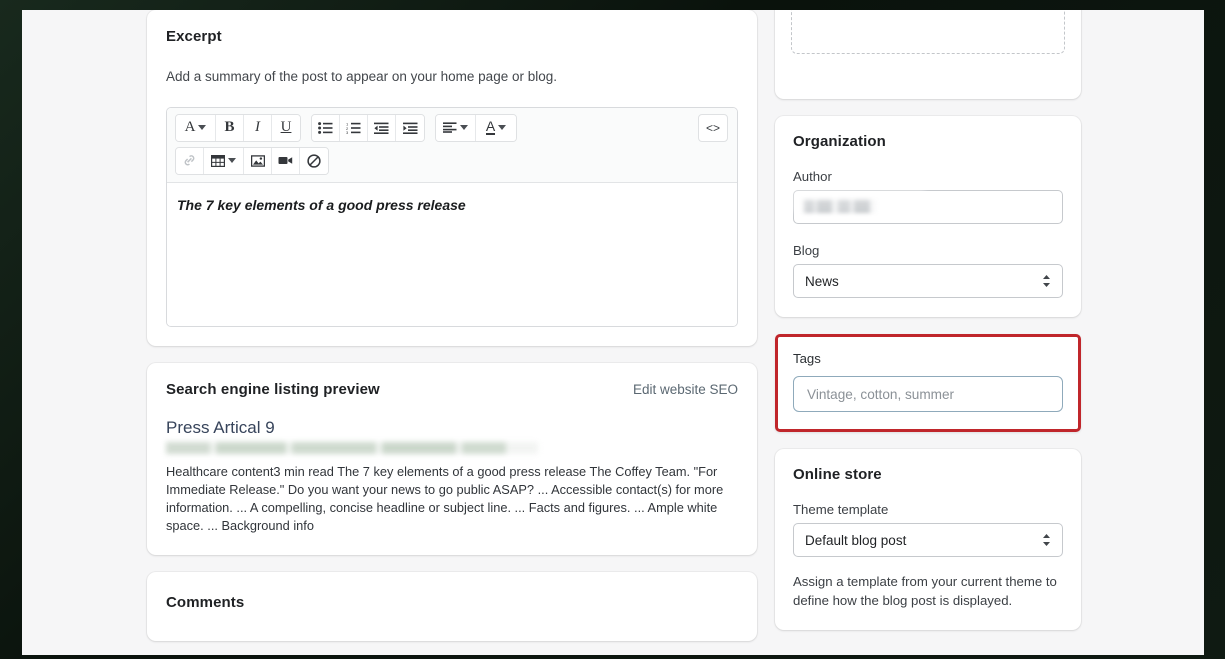  What do you see at coordinates (490, 127) in the screenshot?
I see `text-color-label: A` at bounding box center [490, 127].